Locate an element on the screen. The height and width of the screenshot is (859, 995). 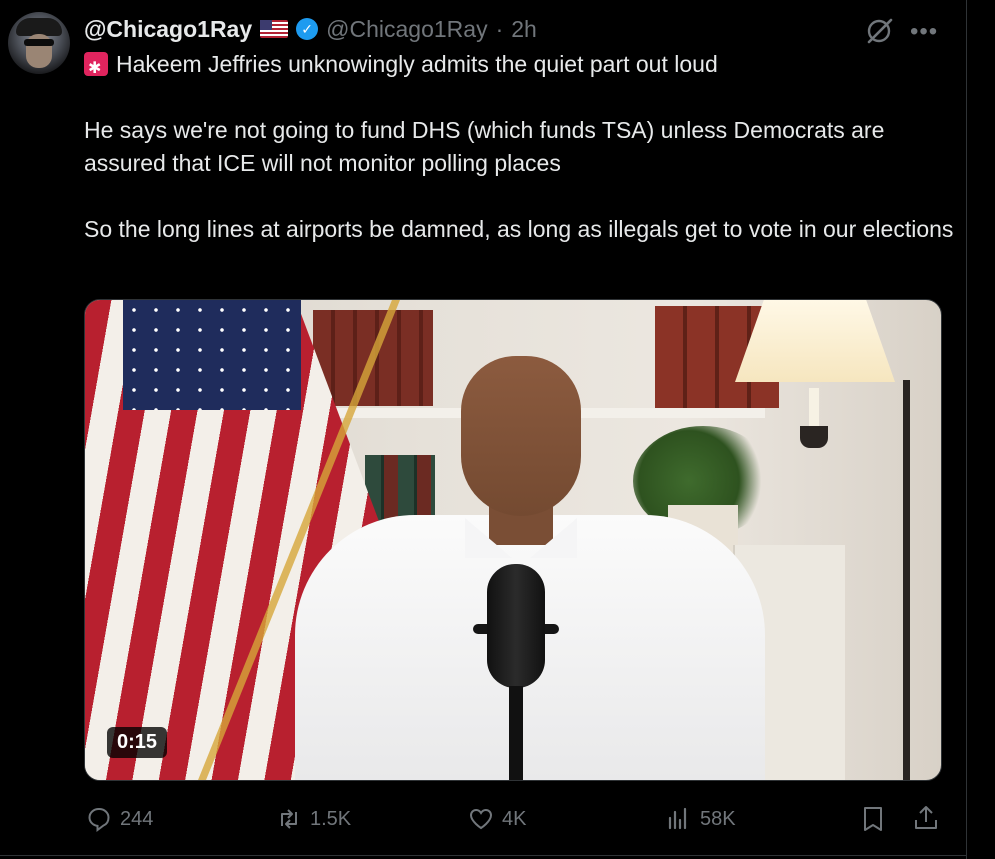
like-count: 4K is located at coordinates (514, 818).